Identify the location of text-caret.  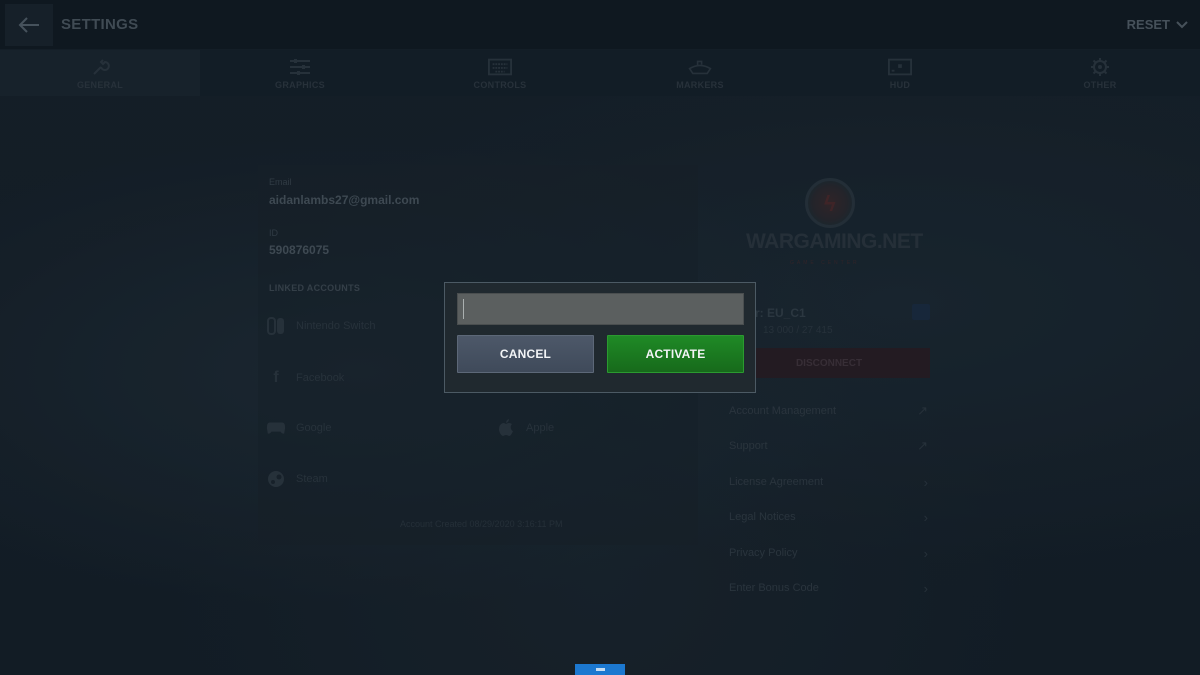
(463, 309).